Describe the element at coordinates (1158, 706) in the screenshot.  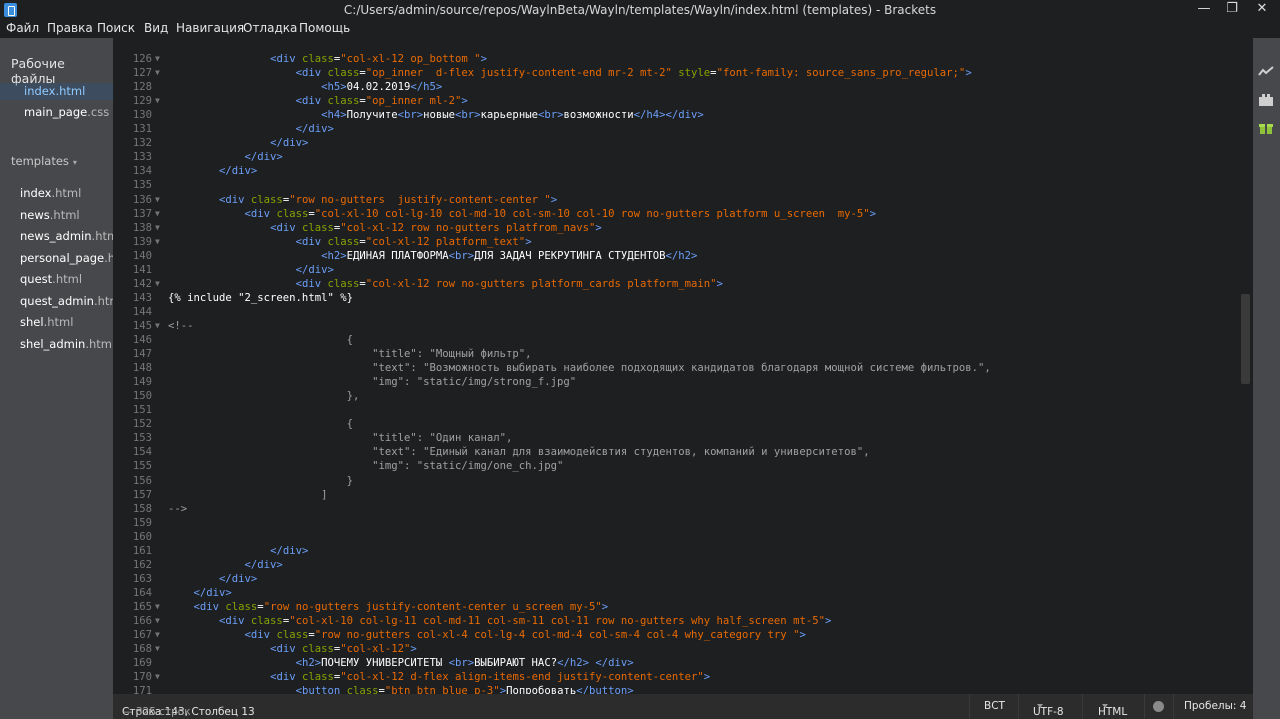
I see `linter-status-icon` at that location.